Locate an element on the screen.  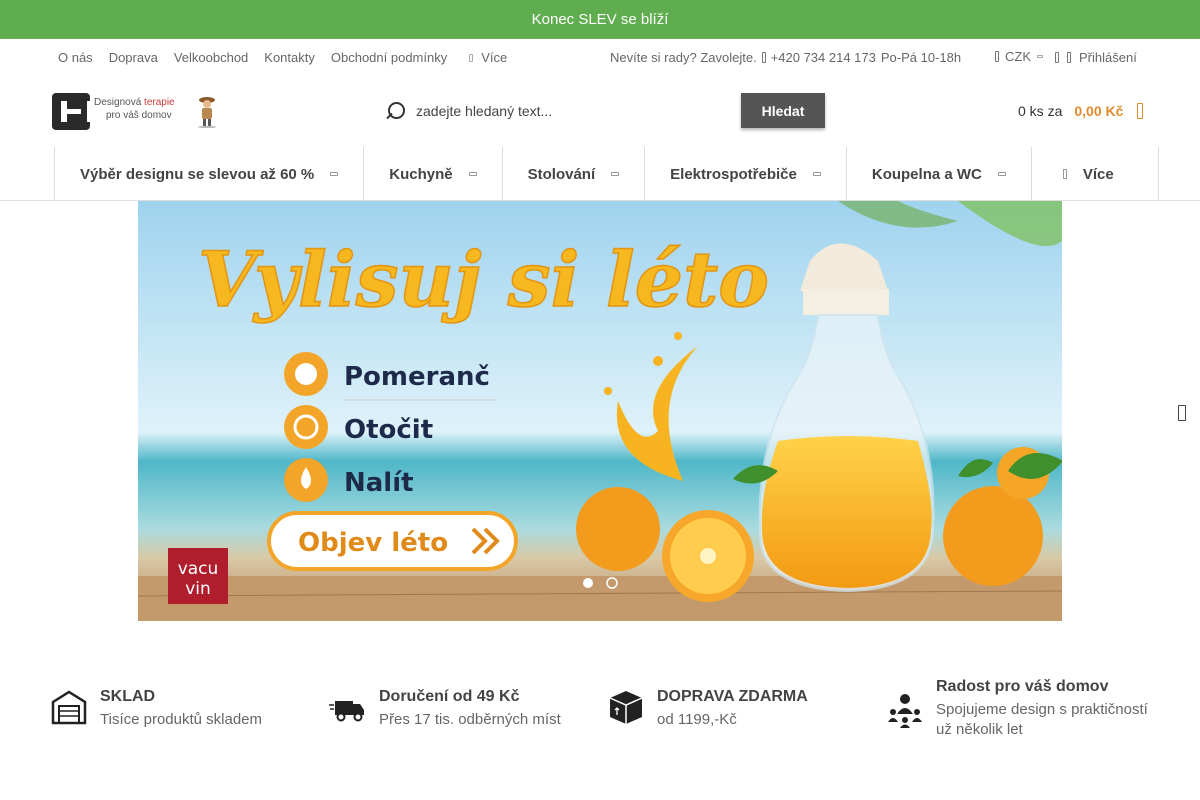
benefit-title: DOPRAVA ZDARMA is located at coordinates (732, 696).